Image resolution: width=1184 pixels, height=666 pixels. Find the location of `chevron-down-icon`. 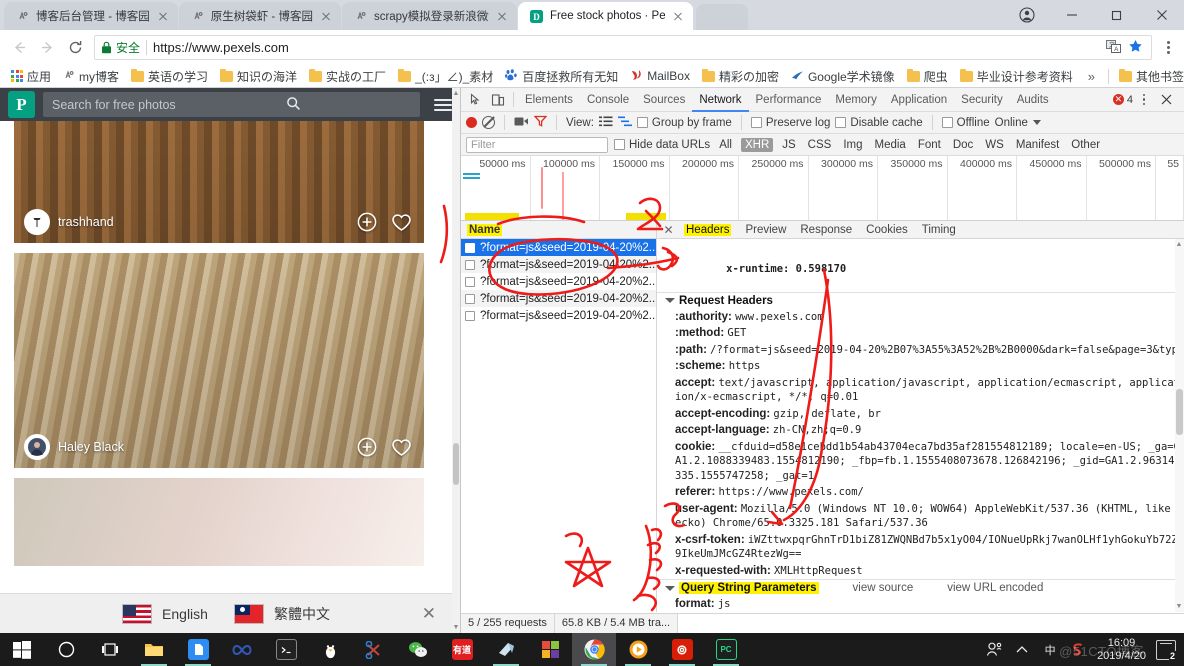

chevron-down-icon is located at coordinates (1036, 122).